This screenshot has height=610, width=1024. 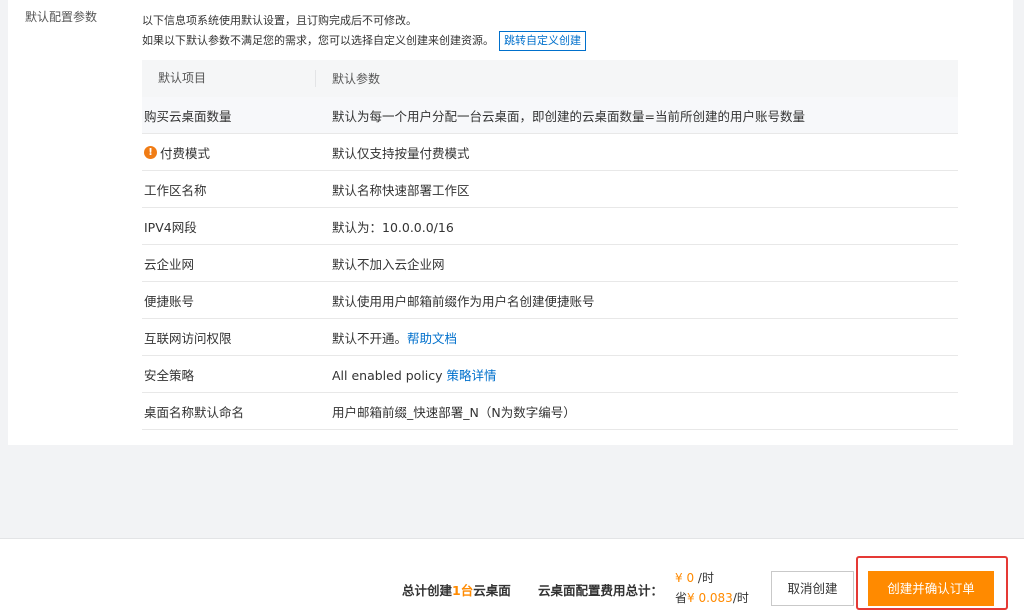 What do you see at coordinates (740, 598) in the screenshot?
I see `save-unit: /时` at bounding box center [740, 598].